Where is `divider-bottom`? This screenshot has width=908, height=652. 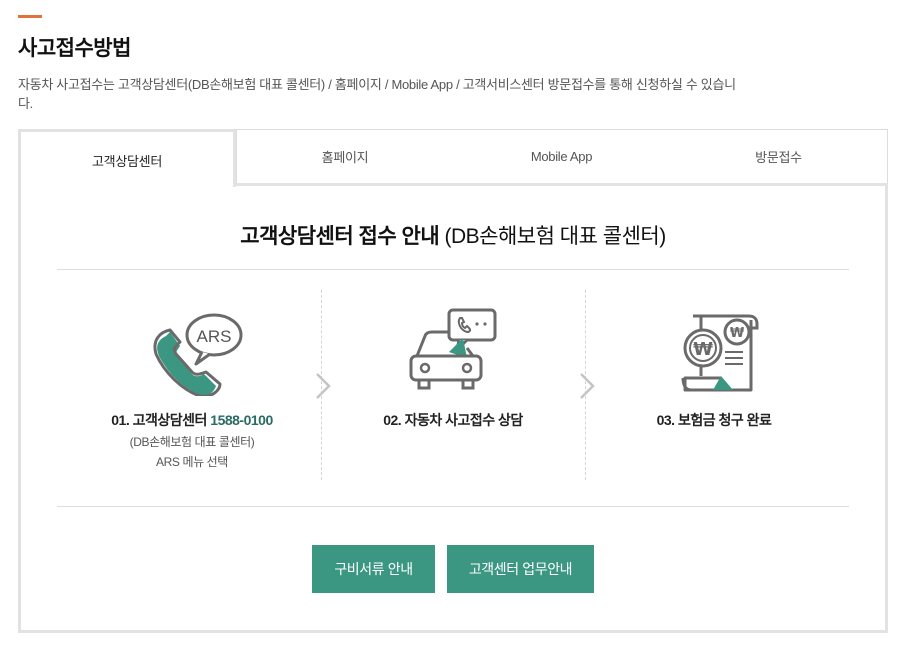 divider-bottom is located at coordinates (453, 506).